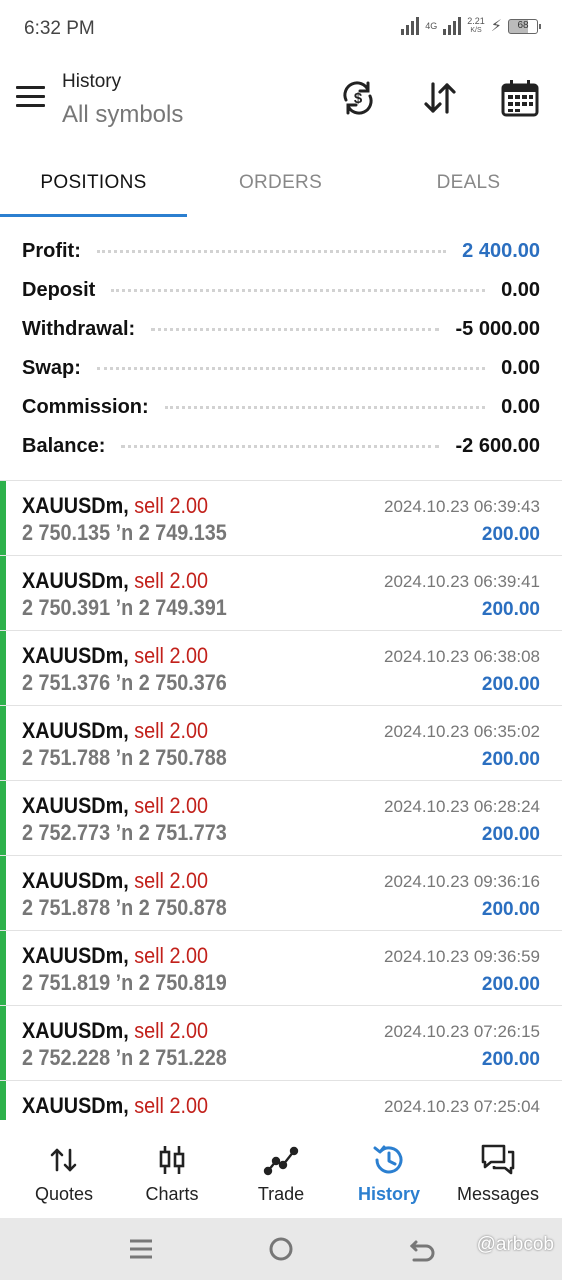 This screenshot has width=562, height=1280. What do you see at coordinates (69, 446) in the screenshot?
I see `summary-label: Balance:` at bounding box center [69, 446].